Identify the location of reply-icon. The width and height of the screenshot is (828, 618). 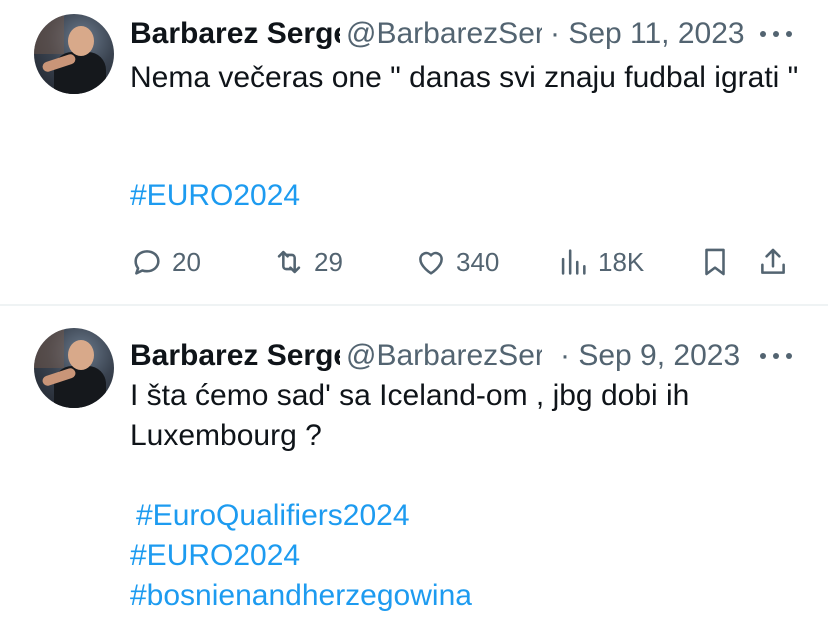
(147, 262).